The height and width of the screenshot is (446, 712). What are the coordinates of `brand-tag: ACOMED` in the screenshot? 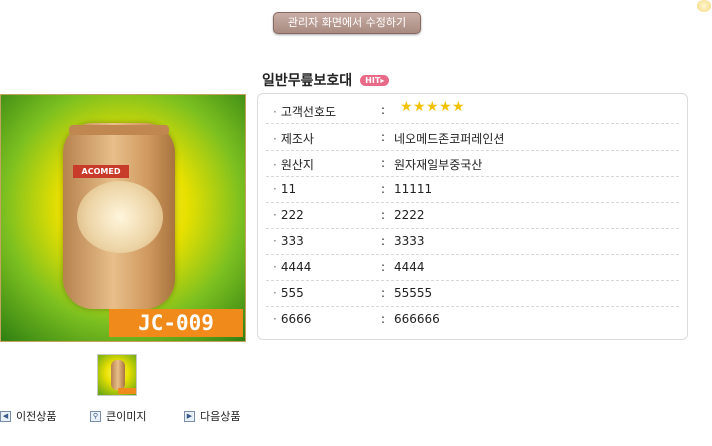 It's located at (101, 171).